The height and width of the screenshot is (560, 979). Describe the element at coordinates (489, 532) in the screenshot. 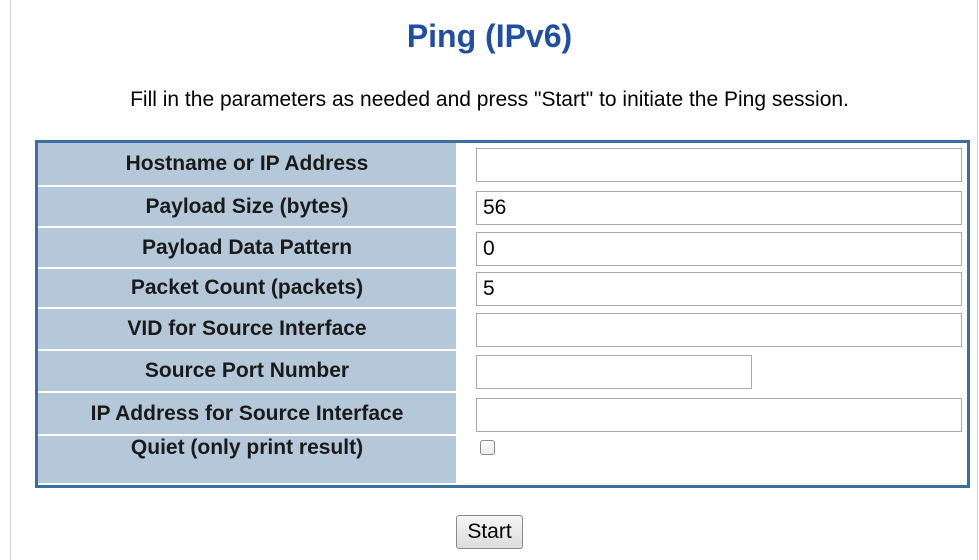

I see `start-button: Start` at that location.